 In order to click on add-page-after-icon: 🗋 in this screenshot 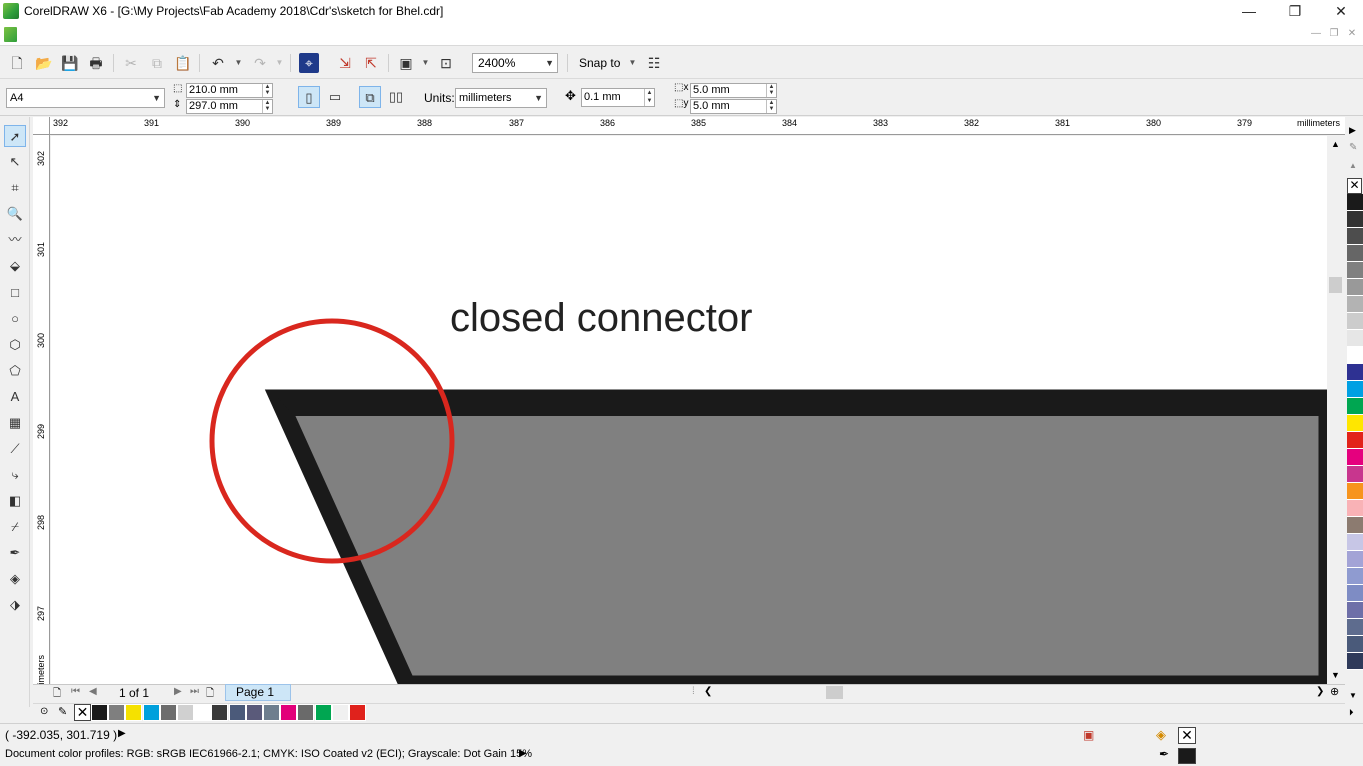, I will do `click(210, 694)`.